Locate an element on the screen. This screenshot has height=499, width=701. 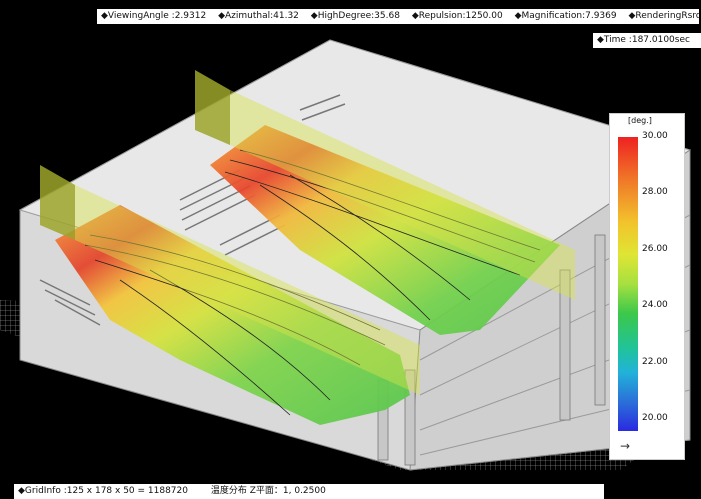
legend-tick: 28.00 is located at coordinates (655, 192).